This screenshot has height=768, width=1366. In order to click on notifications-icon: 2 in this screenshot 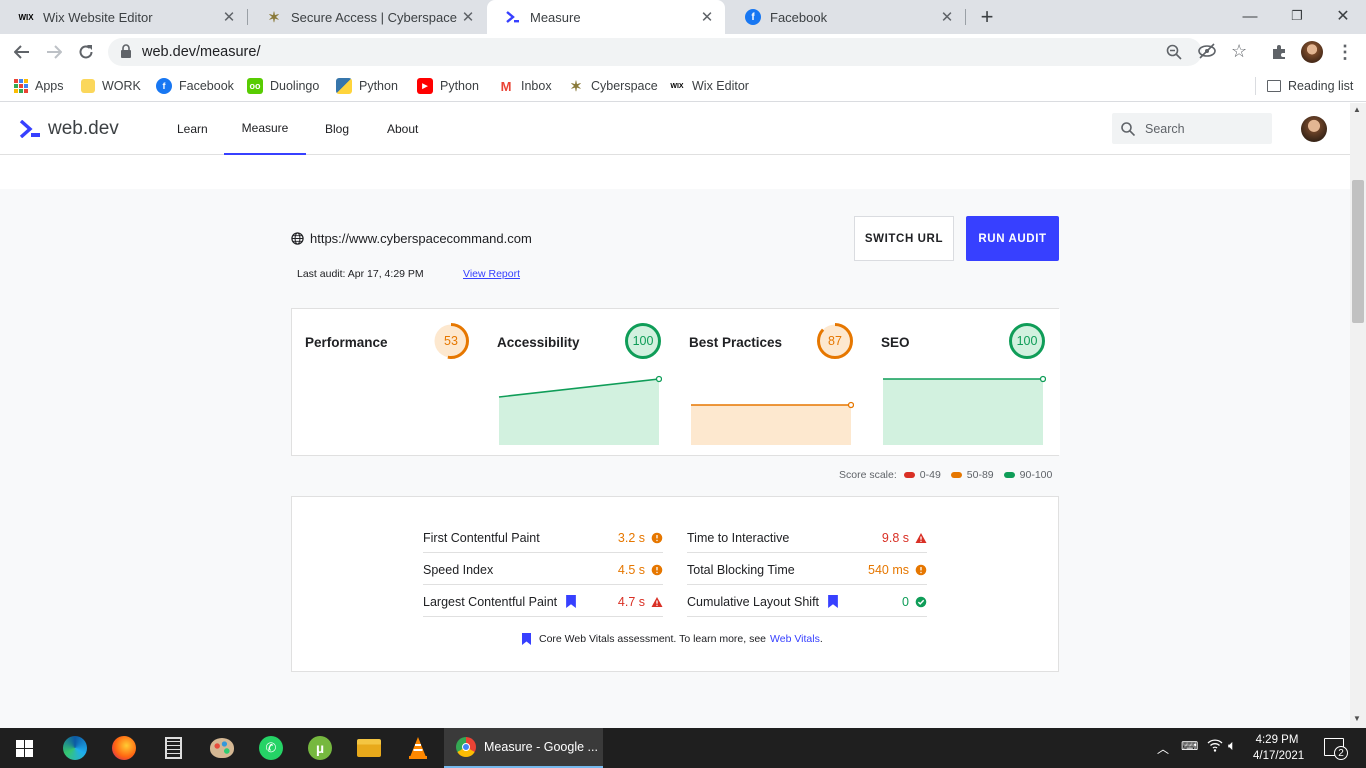, I will do `click(1336, 749)`.